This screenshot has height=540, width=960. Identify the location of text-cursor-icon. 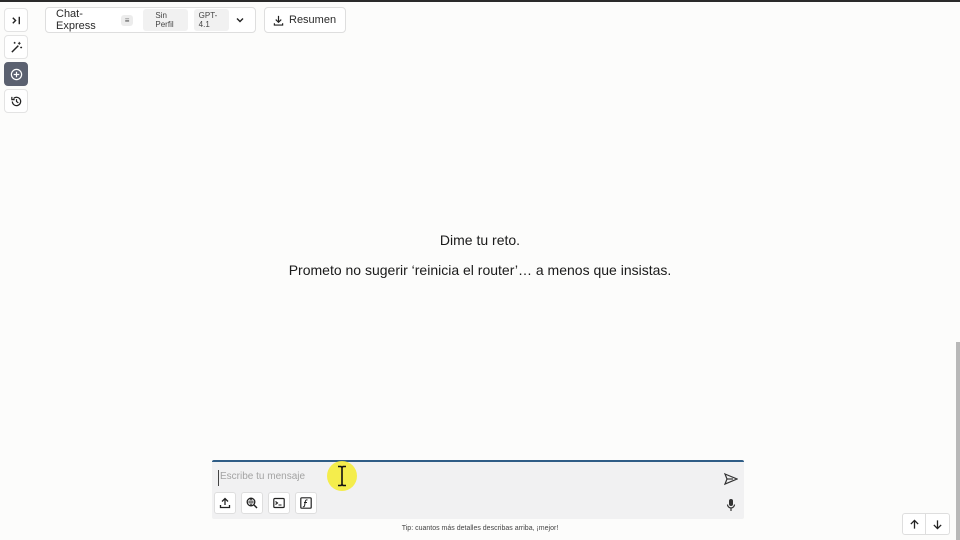
(342, 476).